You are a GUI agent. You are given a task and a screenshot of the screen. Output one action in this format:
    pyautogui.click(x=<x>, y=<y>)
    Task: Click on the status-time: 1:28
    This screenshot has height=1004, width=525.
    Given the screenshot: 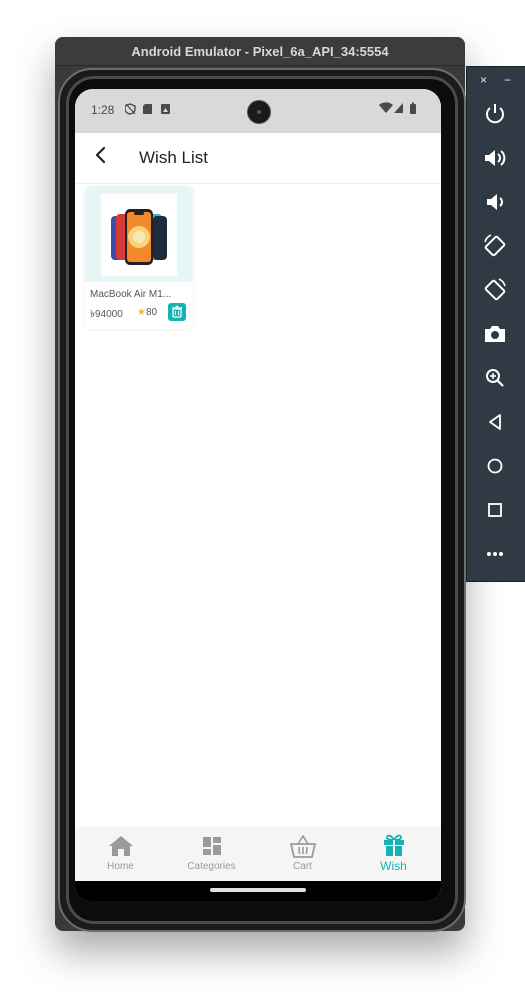 What is the action you would take?
    pyautogui.click(x=103, y=110)
    